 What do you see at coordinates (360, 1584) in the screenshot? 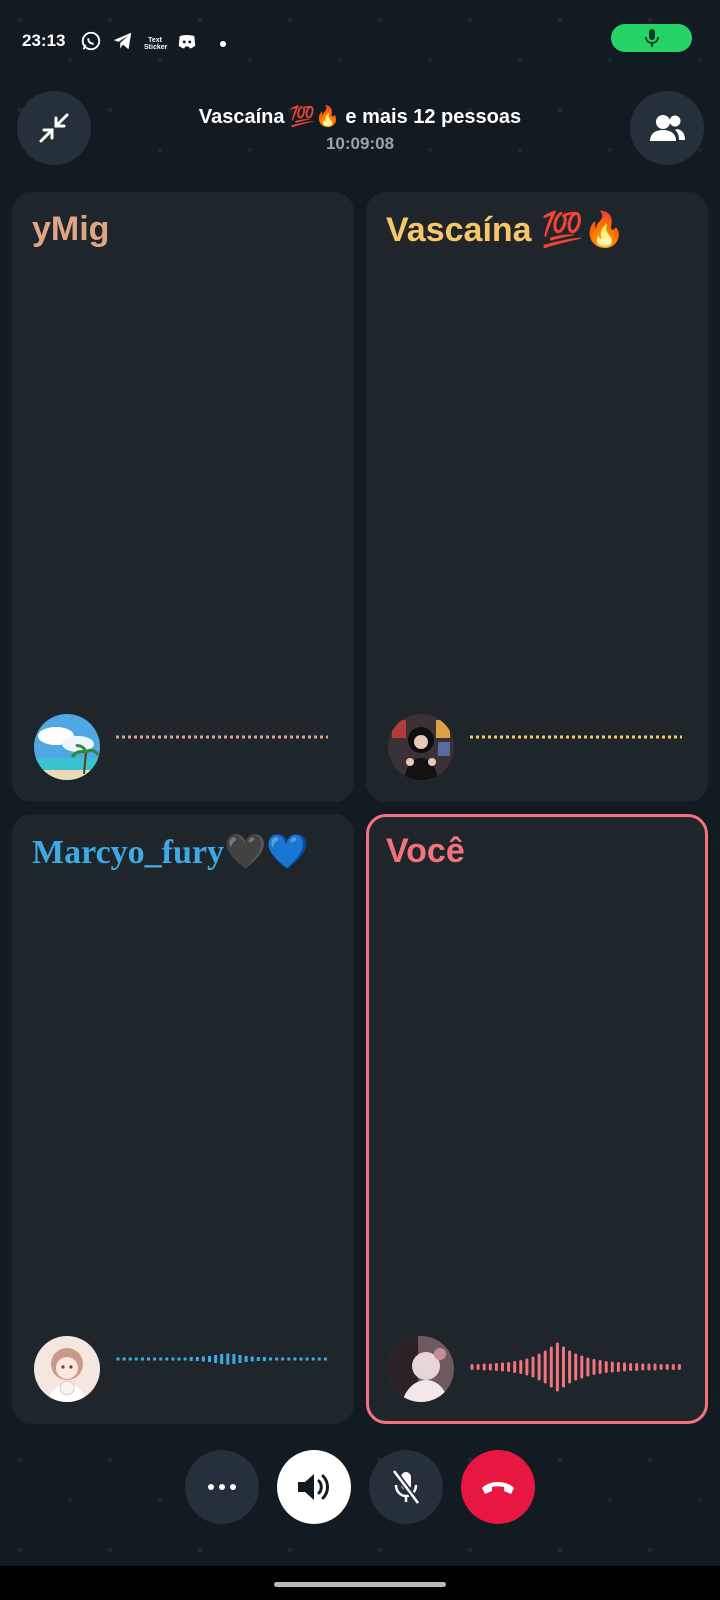
I see `home-gesture-handle` at bounding box center [360, 1584].